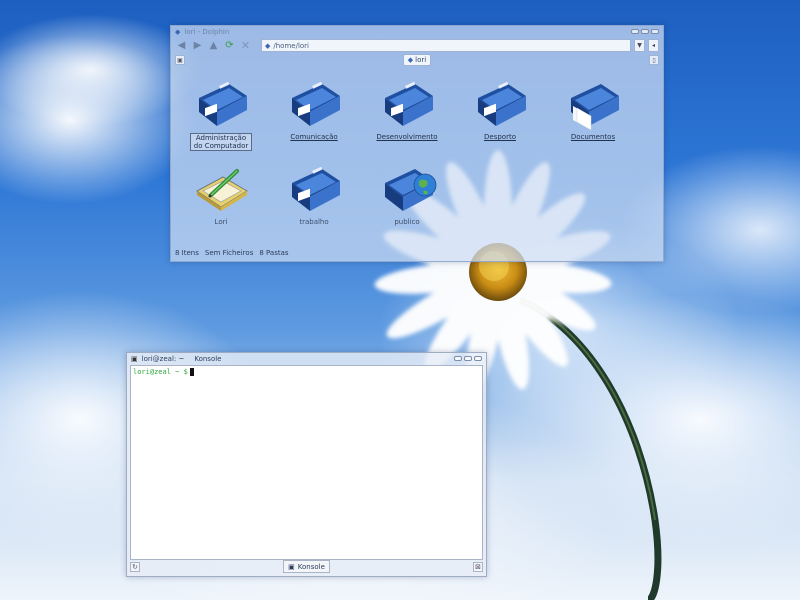 The width and height of the screenshot is (800, 600). Describe the element at coordinates (314, 222) in the screenshot. I see `folder-label: trabalho` at that location.